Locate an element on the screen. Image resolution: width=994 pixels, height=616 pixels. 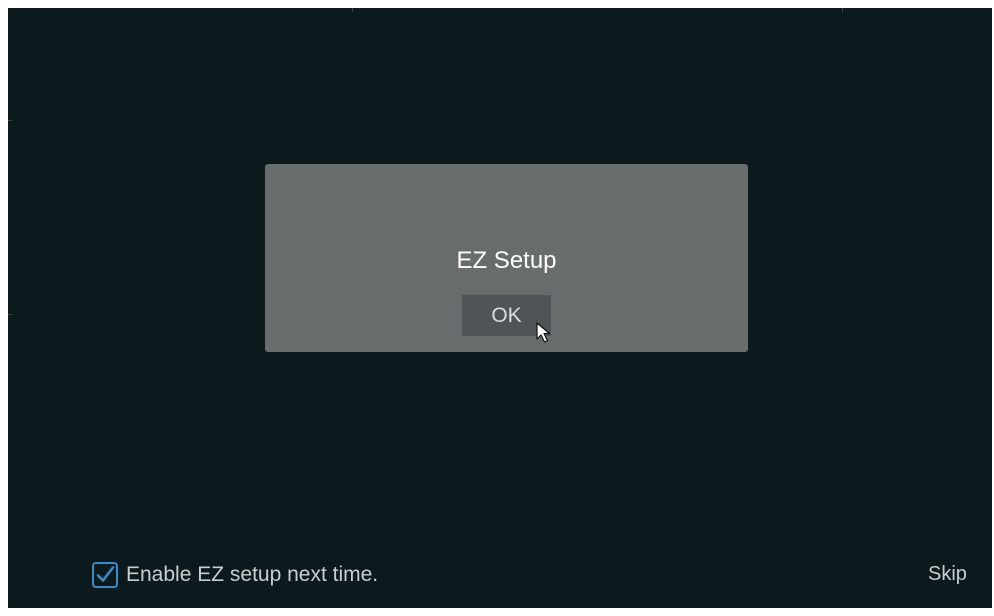
skip-button: Skip is located at coordinates (947, 574).